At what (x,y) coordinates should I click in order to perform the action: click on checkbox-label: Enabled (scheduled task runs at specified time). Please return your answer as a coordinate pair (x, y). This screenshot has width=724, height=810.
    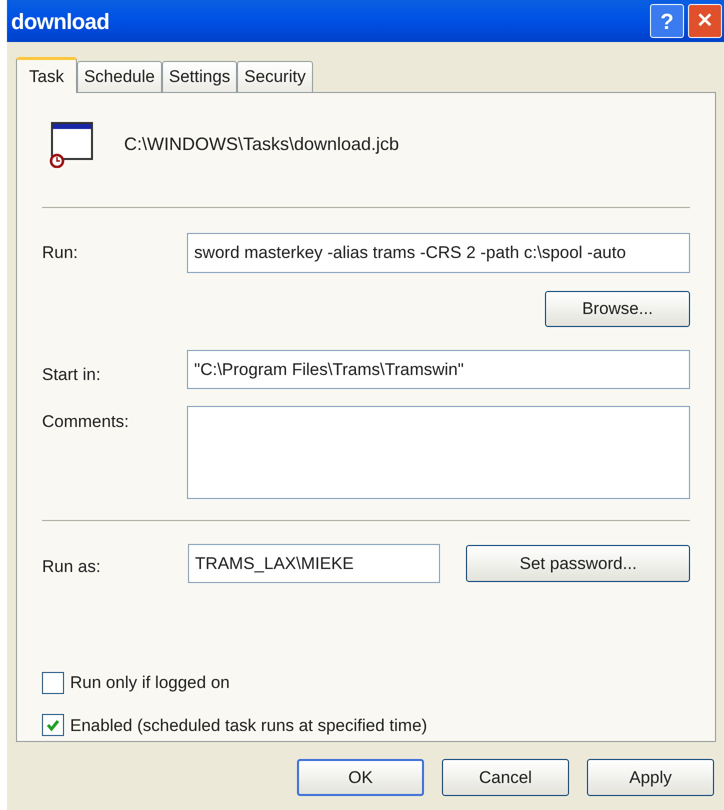
    Looking at the image, I should click on (249, 725).